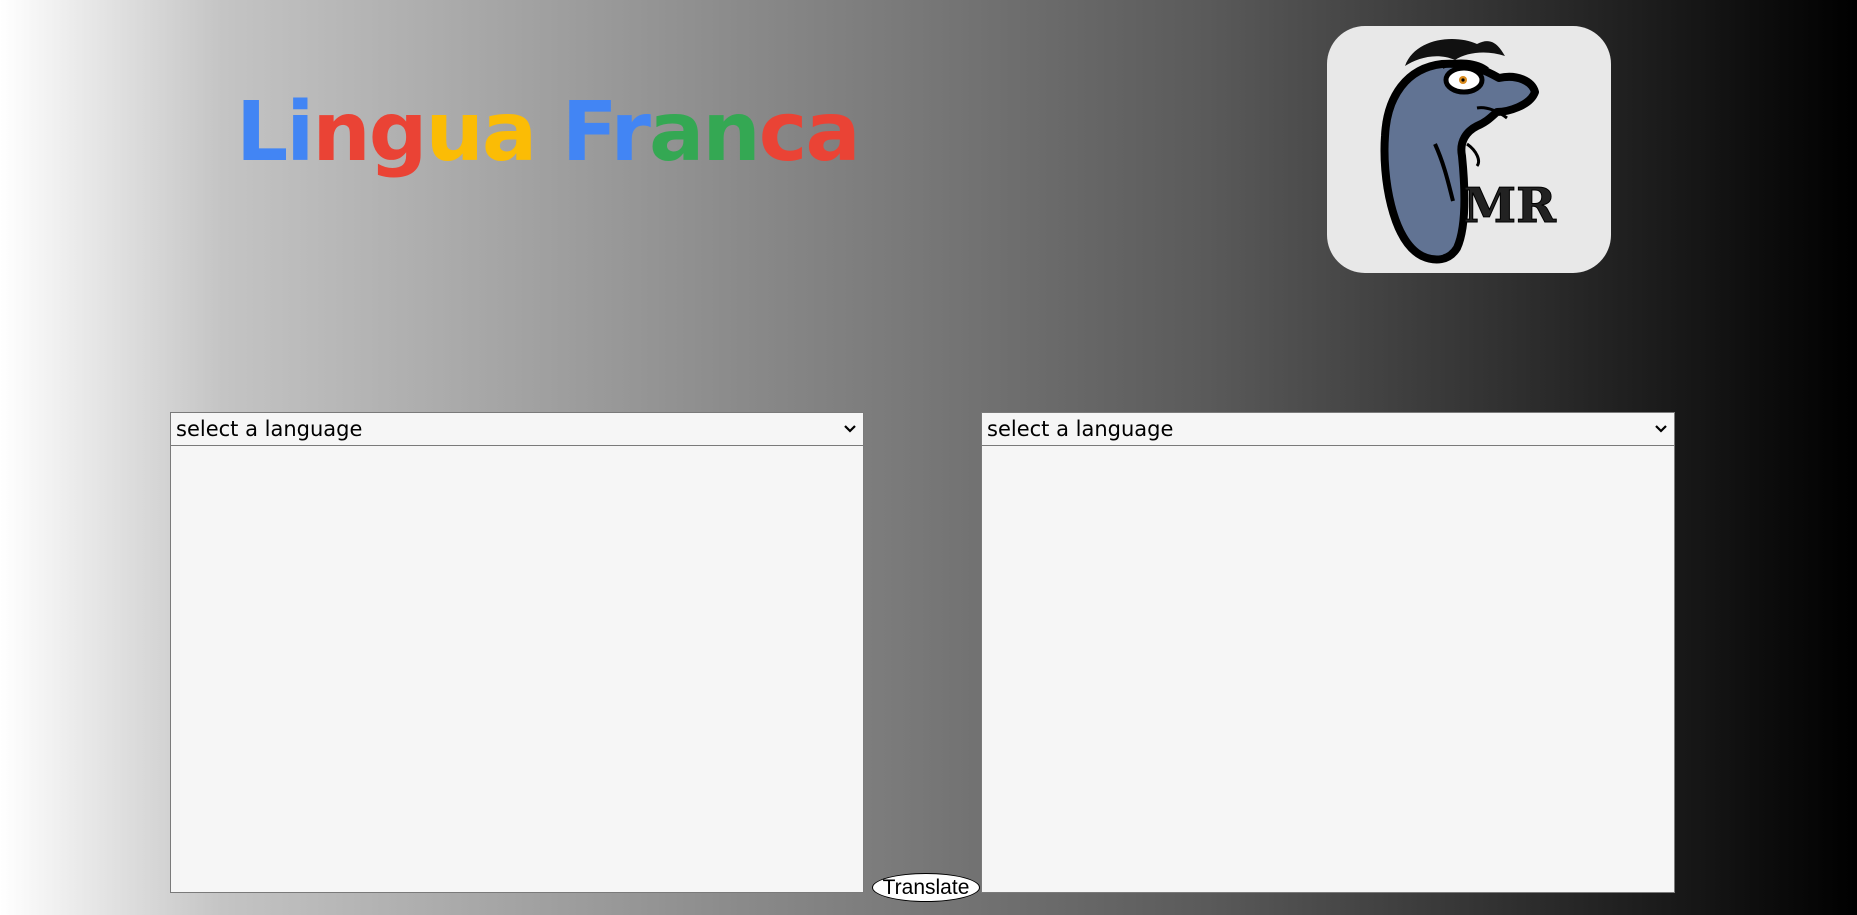 This screenshot has width=1857, height=915. I want to click on title-letter: c, so click(783, 132).